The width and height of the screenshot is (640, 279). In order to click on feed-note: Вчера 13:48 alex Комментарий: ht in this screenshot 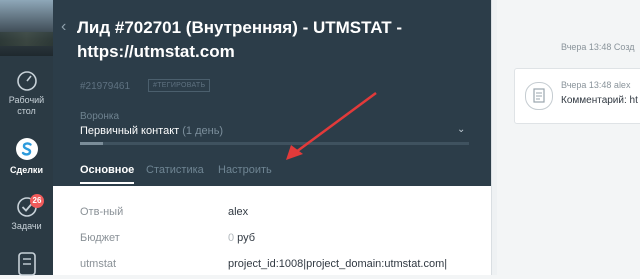, I will do `click(577, 96)`.